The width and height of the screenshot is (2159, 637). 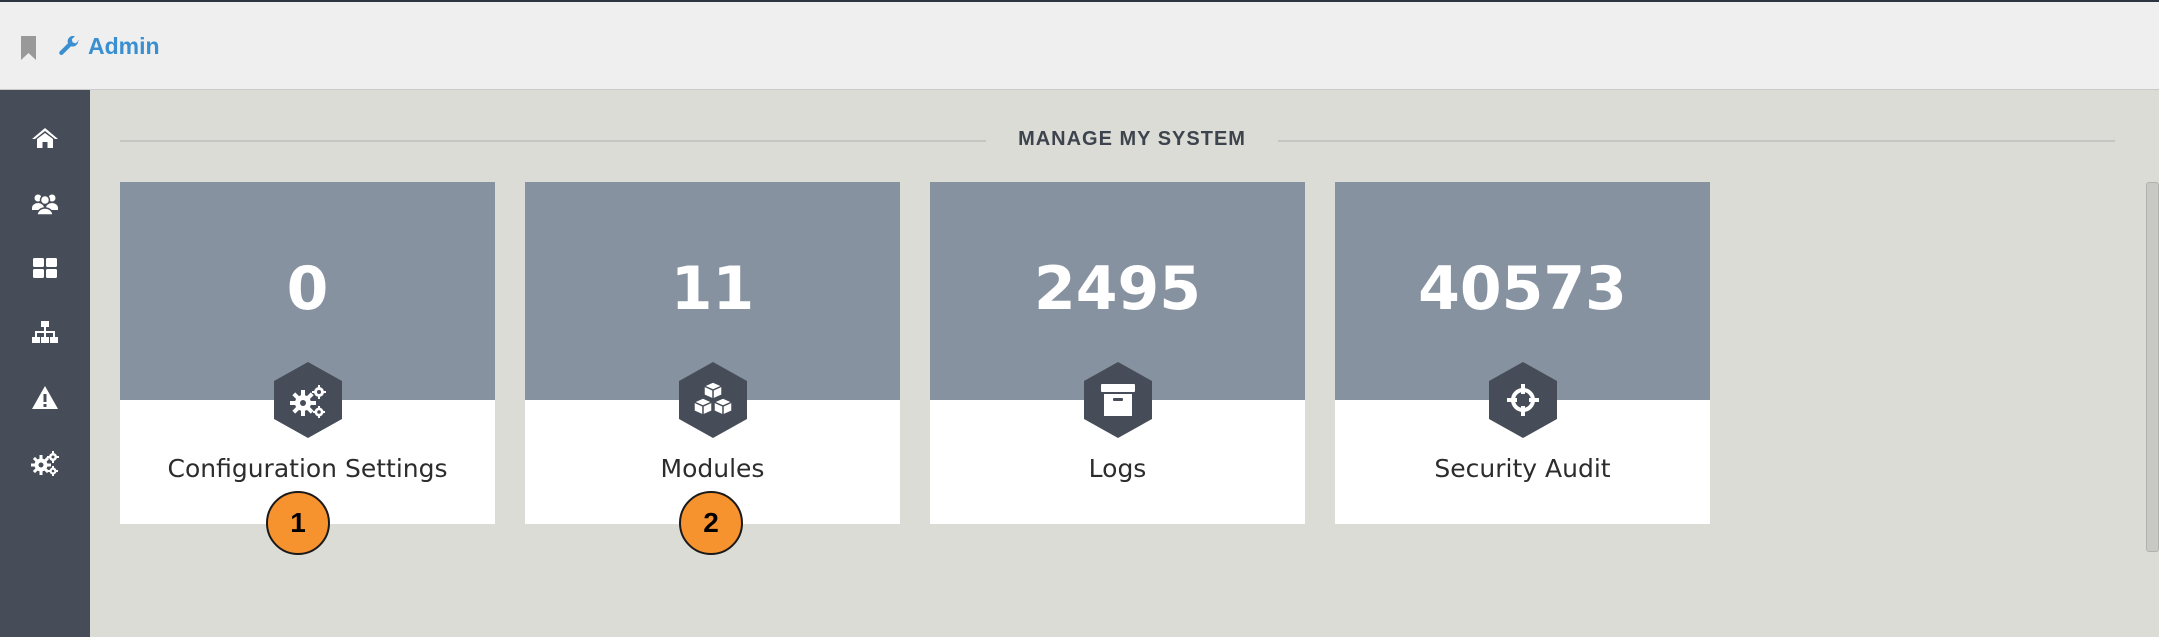 I want to click on sitemap-icon, so click(x=45, y=332).